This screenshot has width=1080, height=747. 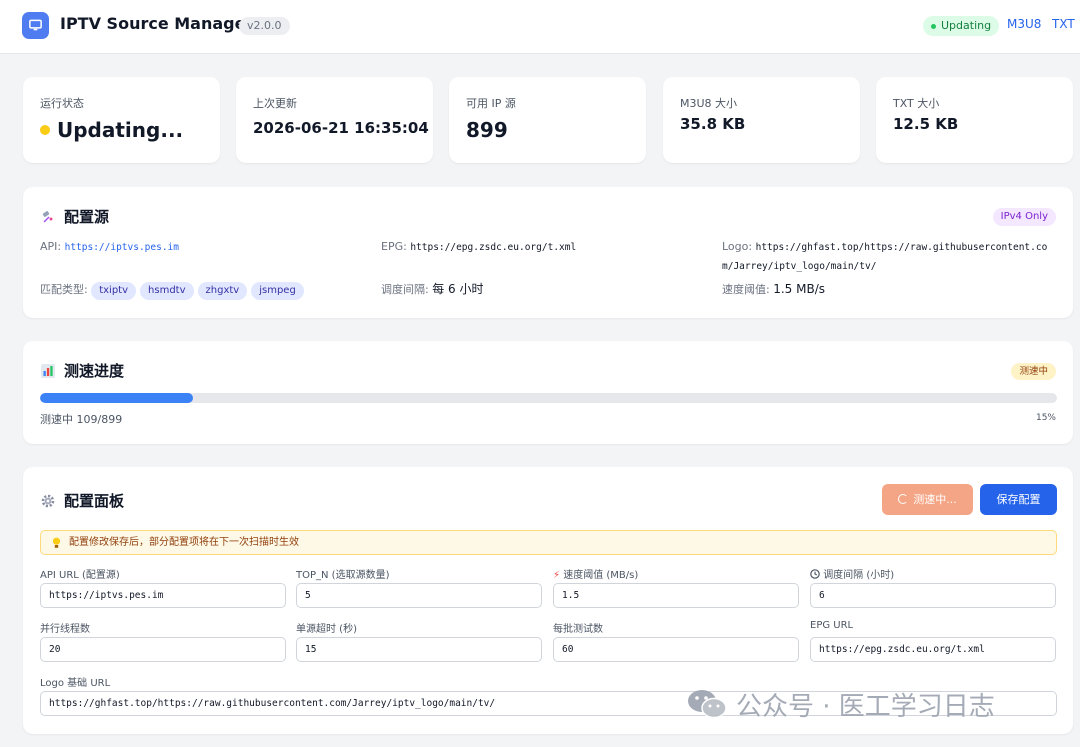 I want to click on progress-panel: 测速进度 测速中 测速中 109/899 15%, so click(x=548, y=392).